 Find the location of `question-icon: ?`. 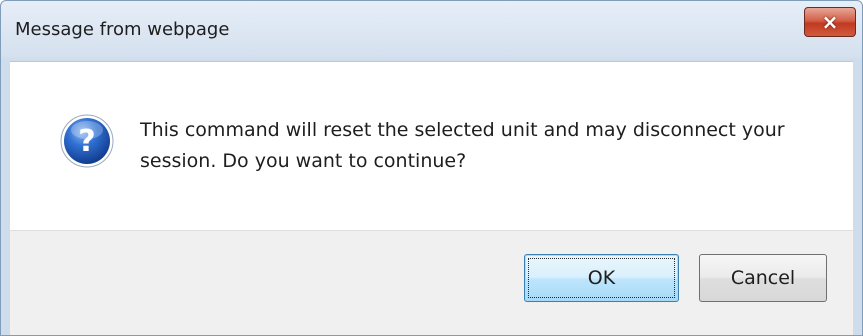

question-icon: ? is located at coordinates (87, 141).